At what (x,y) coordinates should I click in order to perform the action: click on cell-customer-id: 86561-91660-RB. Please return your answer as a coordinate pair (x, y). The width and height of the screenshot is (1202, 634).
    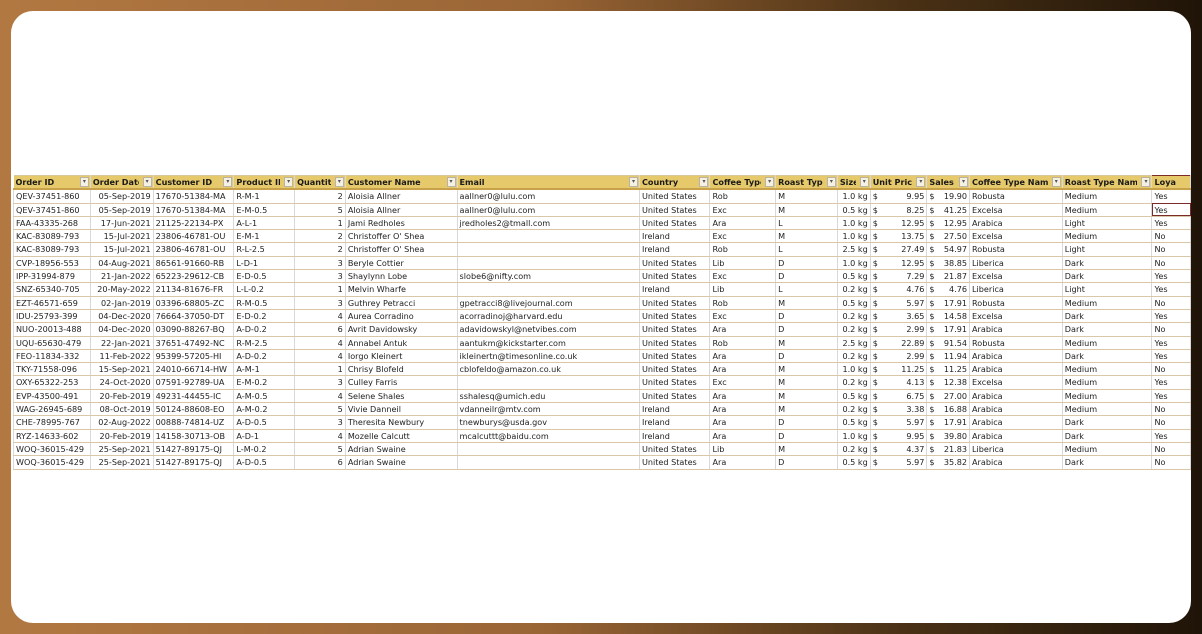
    Looking at the image, I should click on (194, 263).